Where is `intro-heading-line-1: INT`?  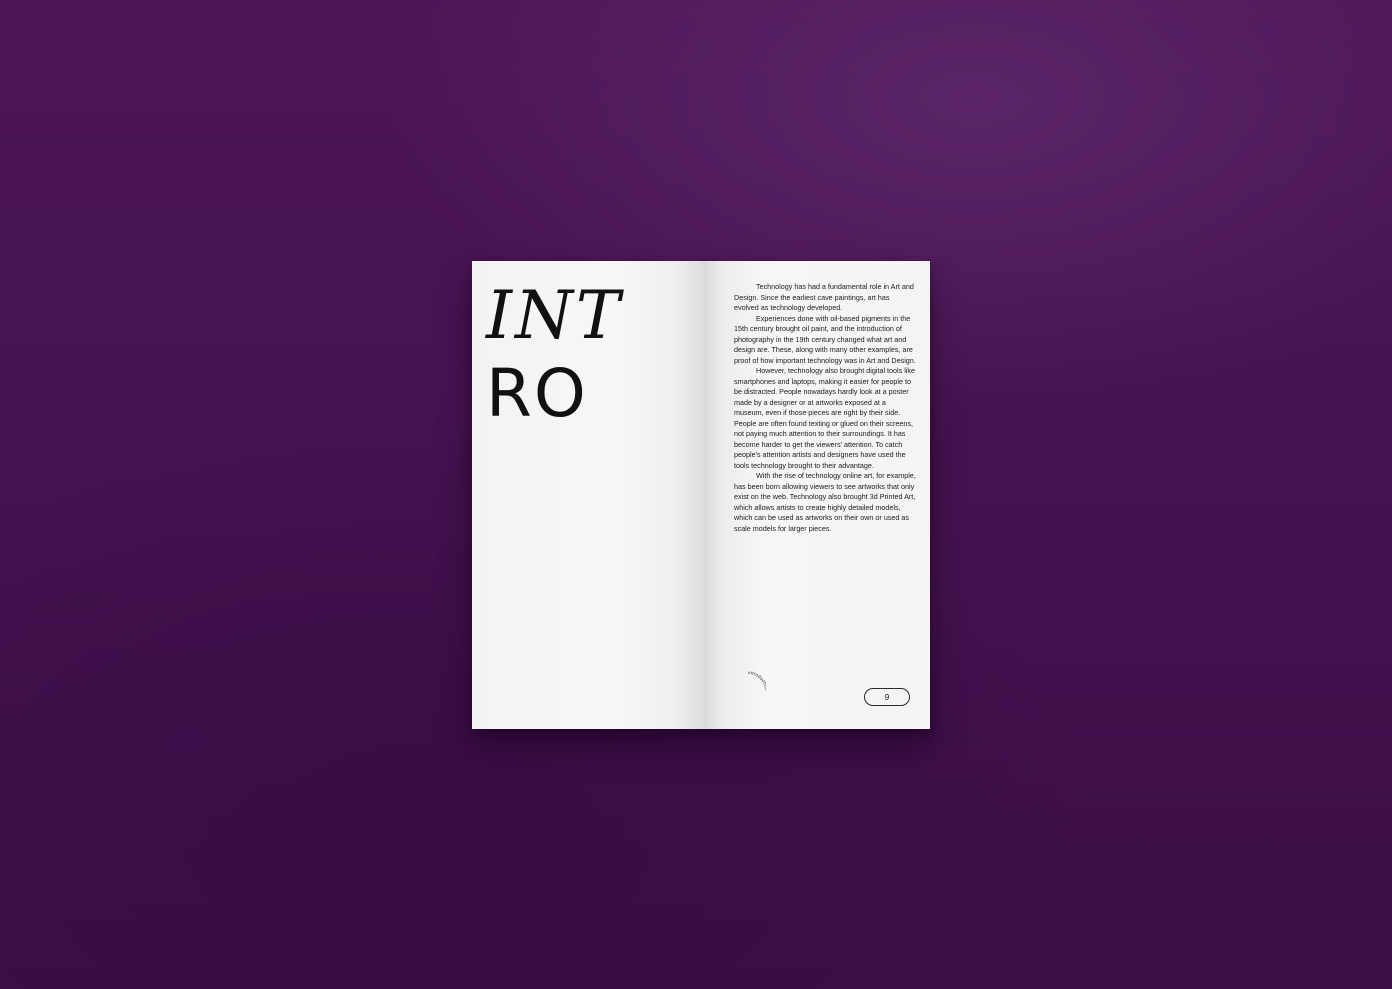
intro-heading-line-1: INT is located at coordinates (554, 315).